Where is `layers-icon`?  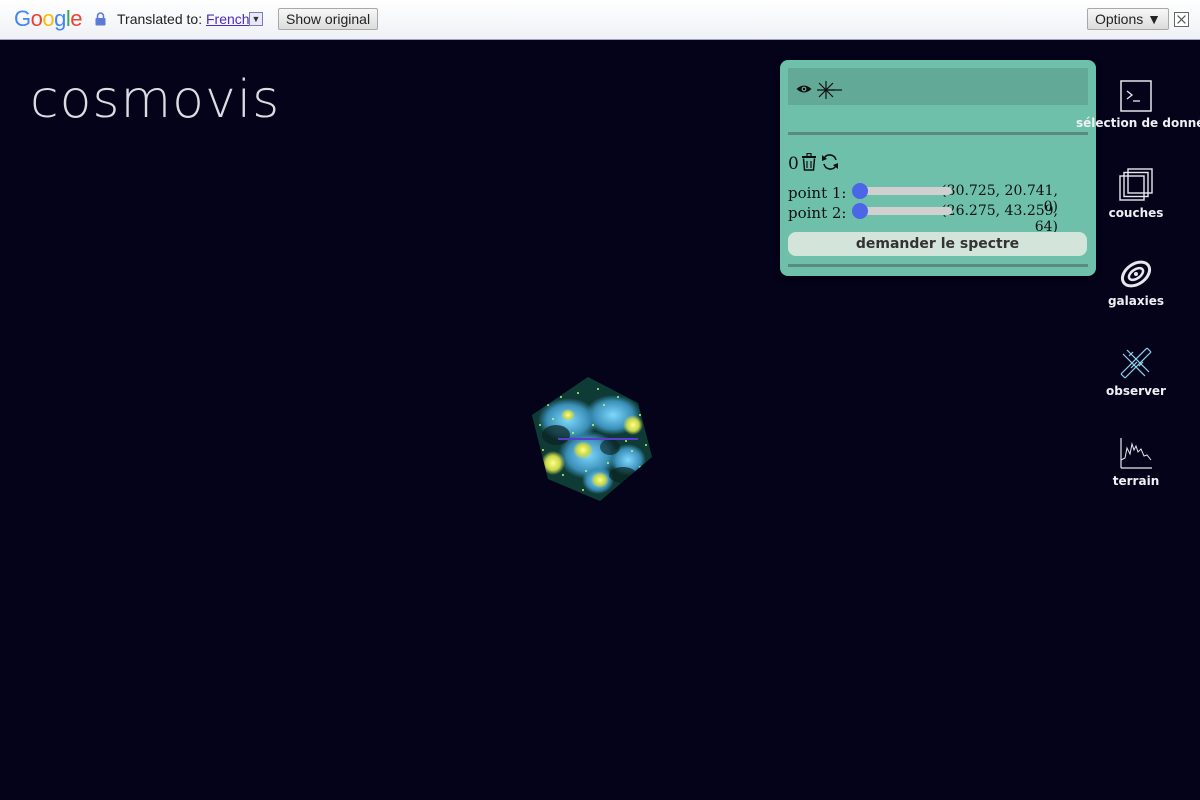 layers-icon is located at coordinates (1136, 184).